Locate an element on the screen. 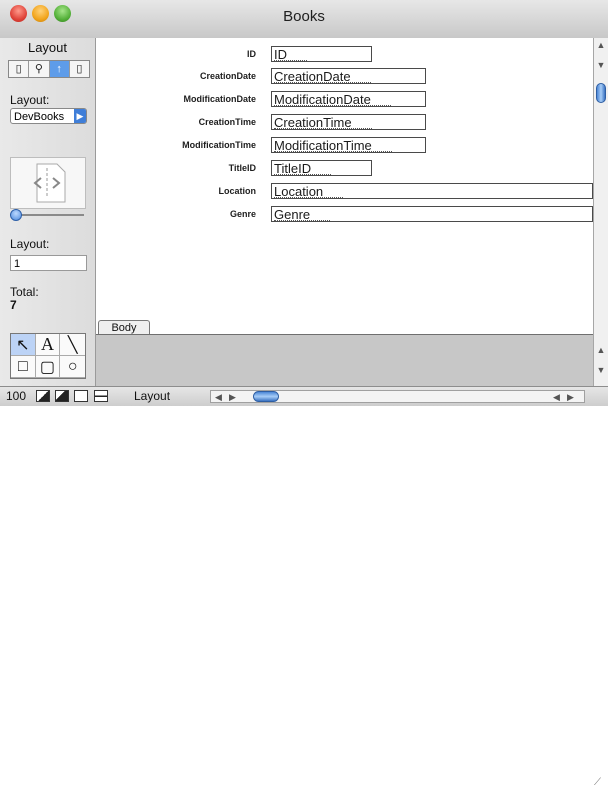  layout-field: ModificationTime is located at coordinates (348, 145).